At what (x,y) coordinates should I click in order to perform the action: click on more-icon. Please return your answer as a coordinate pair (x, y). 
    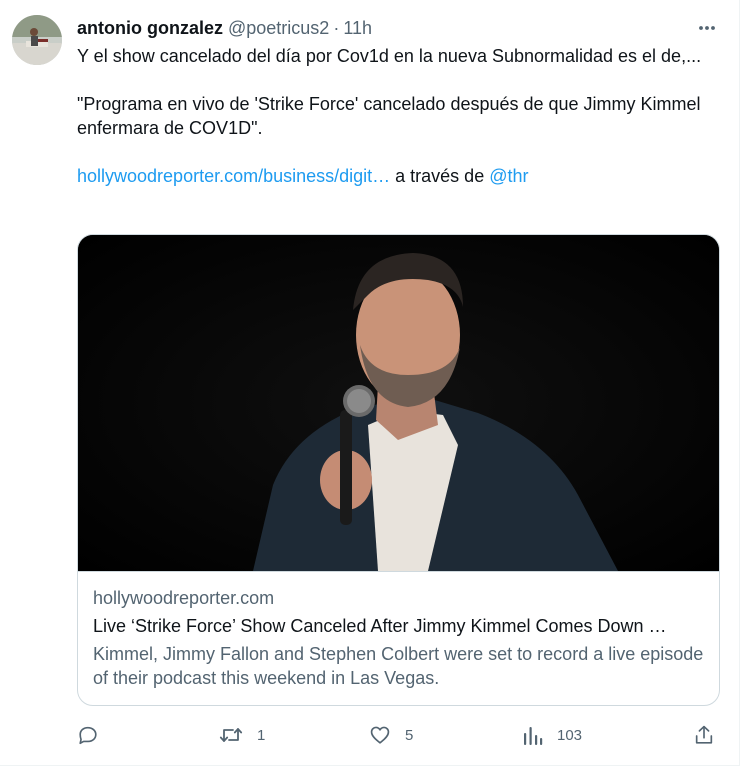
    Looking at the image, I should click on (707, 30).